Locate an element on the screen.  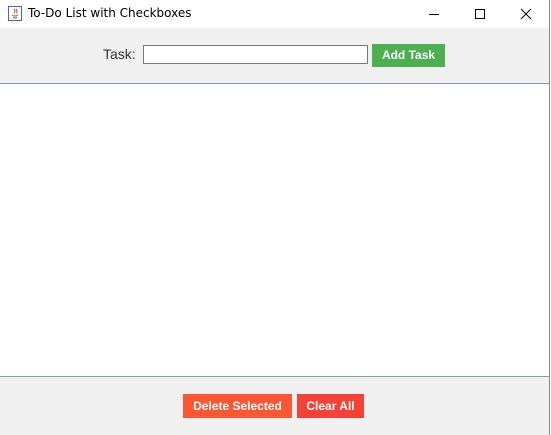
maximize-button is located at coordinates (480, 14).